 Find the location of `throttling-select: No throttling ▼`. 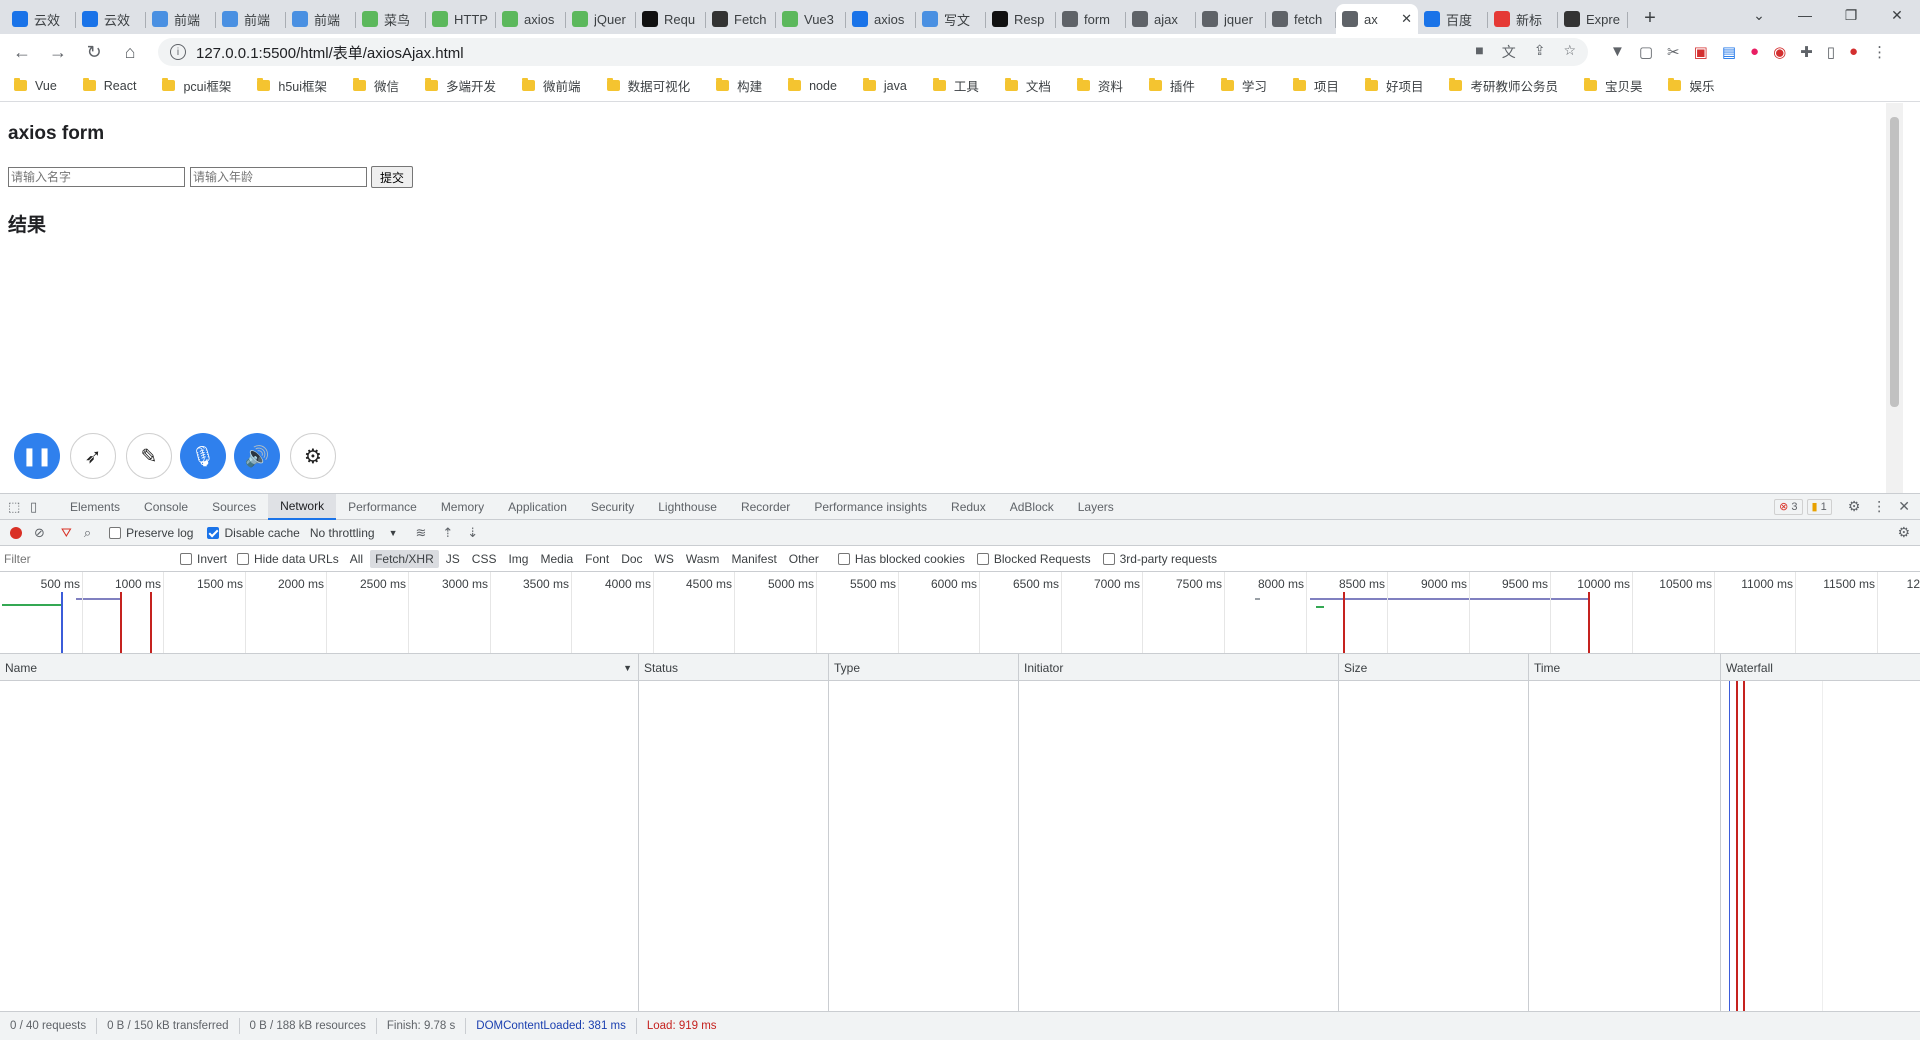

throttling-select: No throttling ▼ is located at coordinates (354, 533).